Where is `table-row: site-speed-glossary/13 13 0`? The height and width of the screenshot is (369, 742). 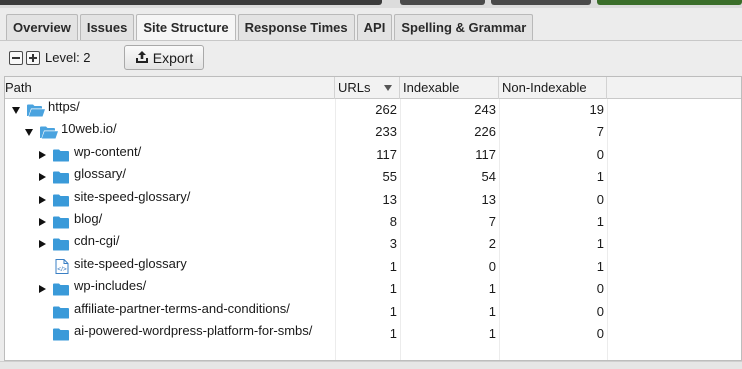
table-row: site-speed-glossary/13 13 0 is located at coordinates (373, 199).